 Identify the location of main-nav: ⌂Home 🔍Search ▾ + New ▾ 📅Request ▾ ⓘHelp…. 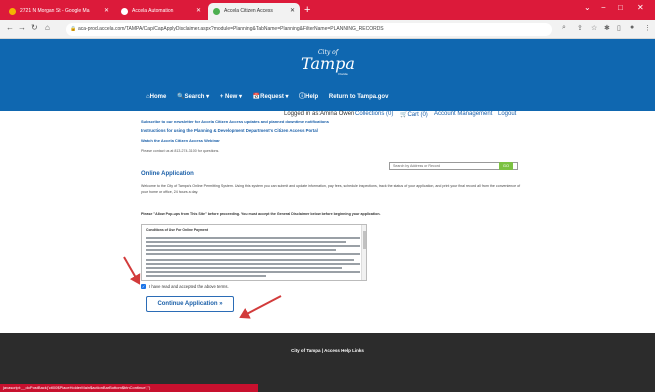
(271, 97).